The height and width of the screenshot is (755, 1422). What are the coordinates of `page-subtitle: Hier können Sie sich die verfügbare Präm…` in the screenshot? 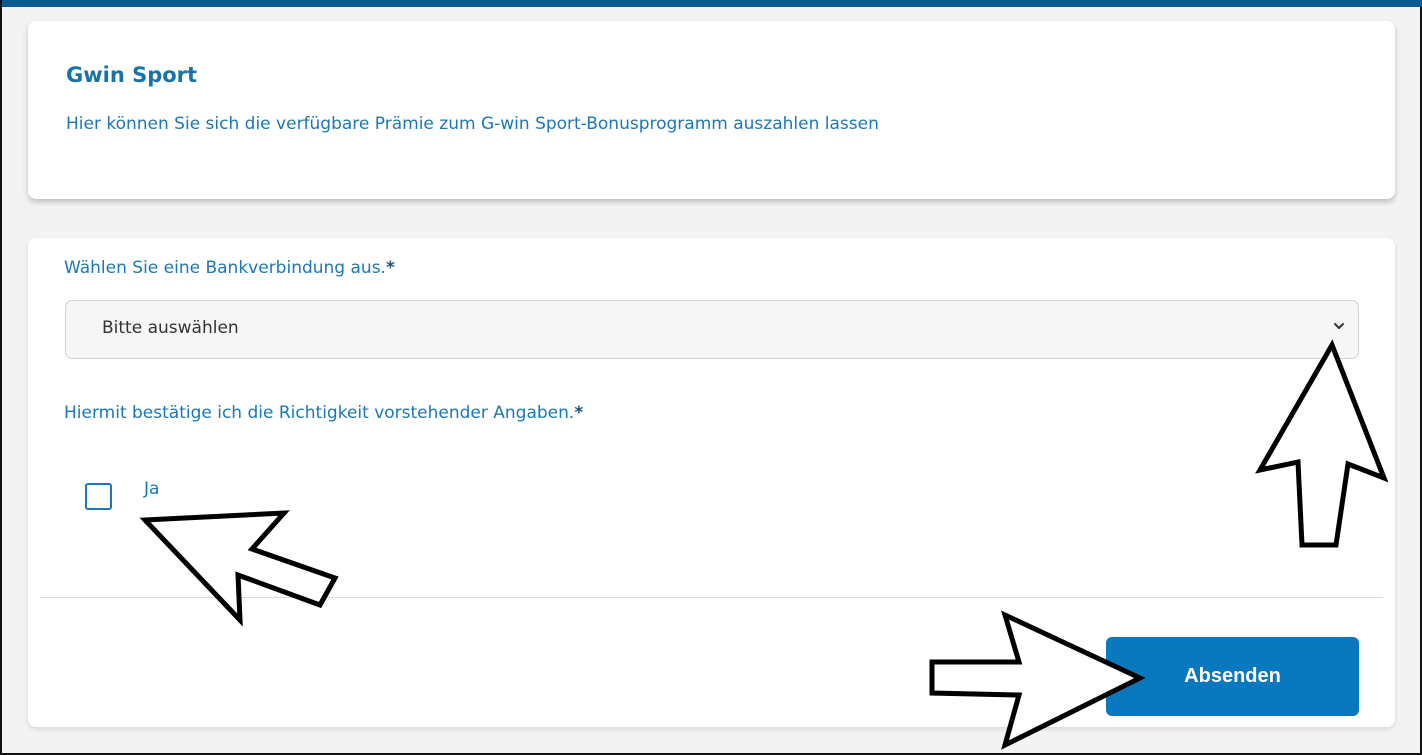 It's located at (472, 124).